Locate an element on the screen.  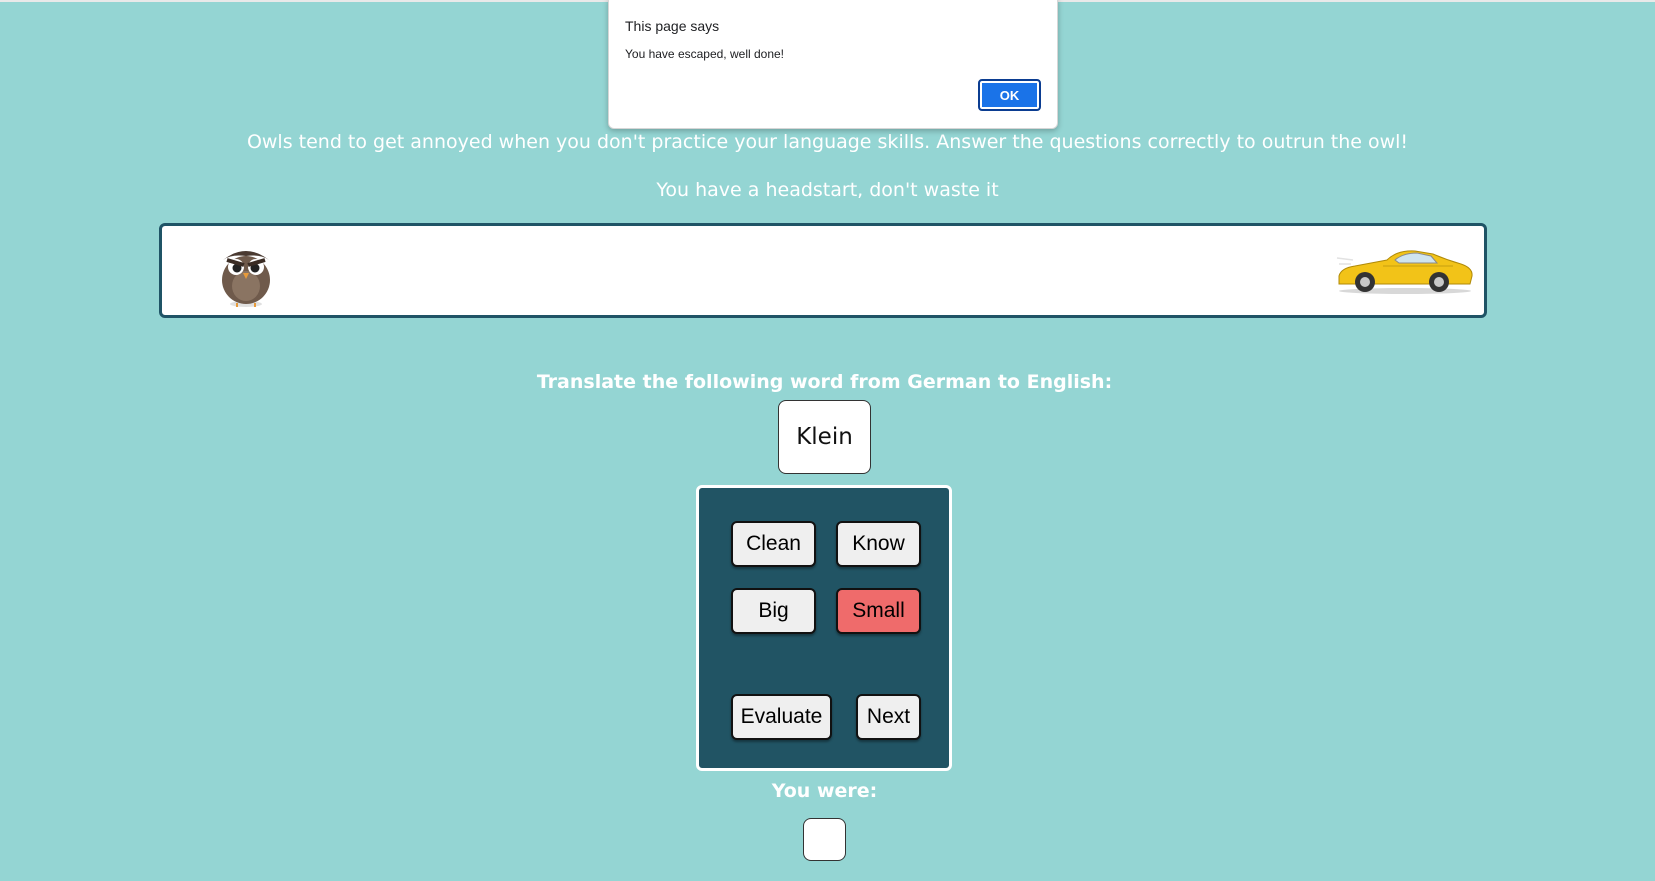
dialog-ok-button: OK is located at coordinates (1009, 95).